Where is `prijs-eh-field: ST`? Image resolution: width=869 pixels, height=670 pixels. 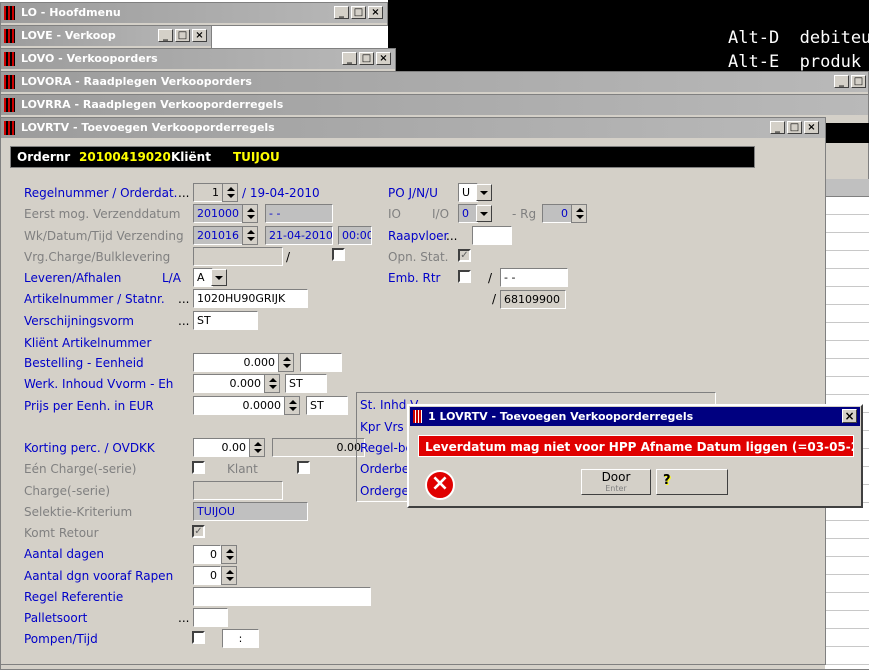 prijs-eh-field: ST is located at coordinates (327, 405).